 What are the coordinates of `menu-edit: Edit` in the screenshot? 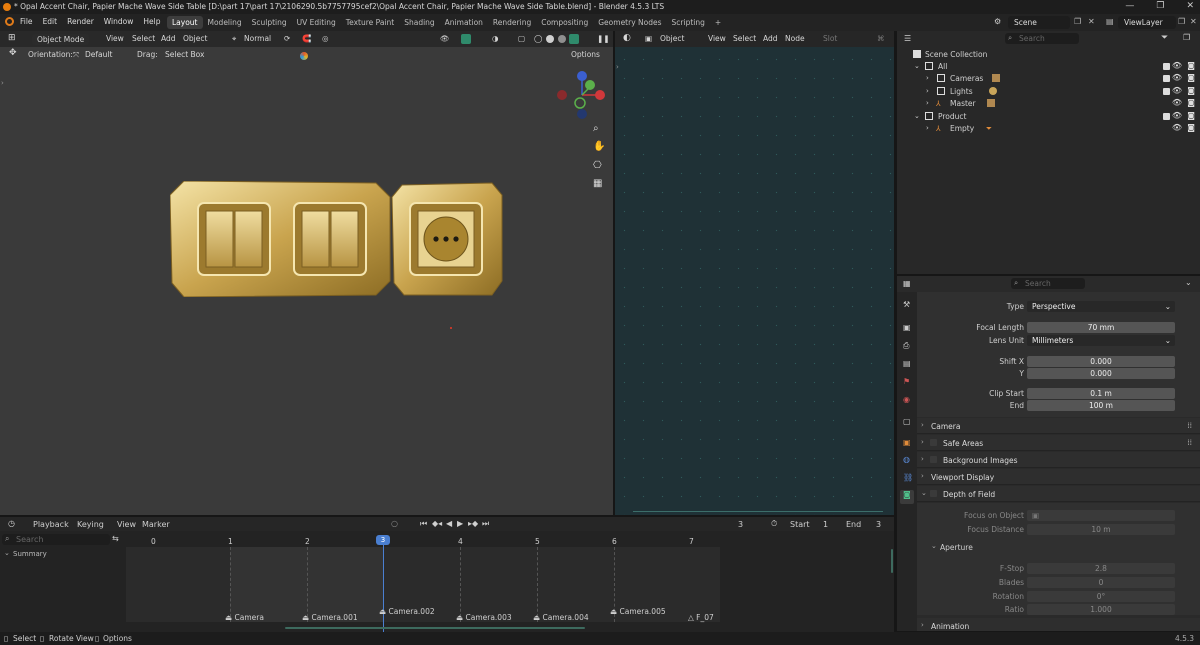 It's located at (50, 21).